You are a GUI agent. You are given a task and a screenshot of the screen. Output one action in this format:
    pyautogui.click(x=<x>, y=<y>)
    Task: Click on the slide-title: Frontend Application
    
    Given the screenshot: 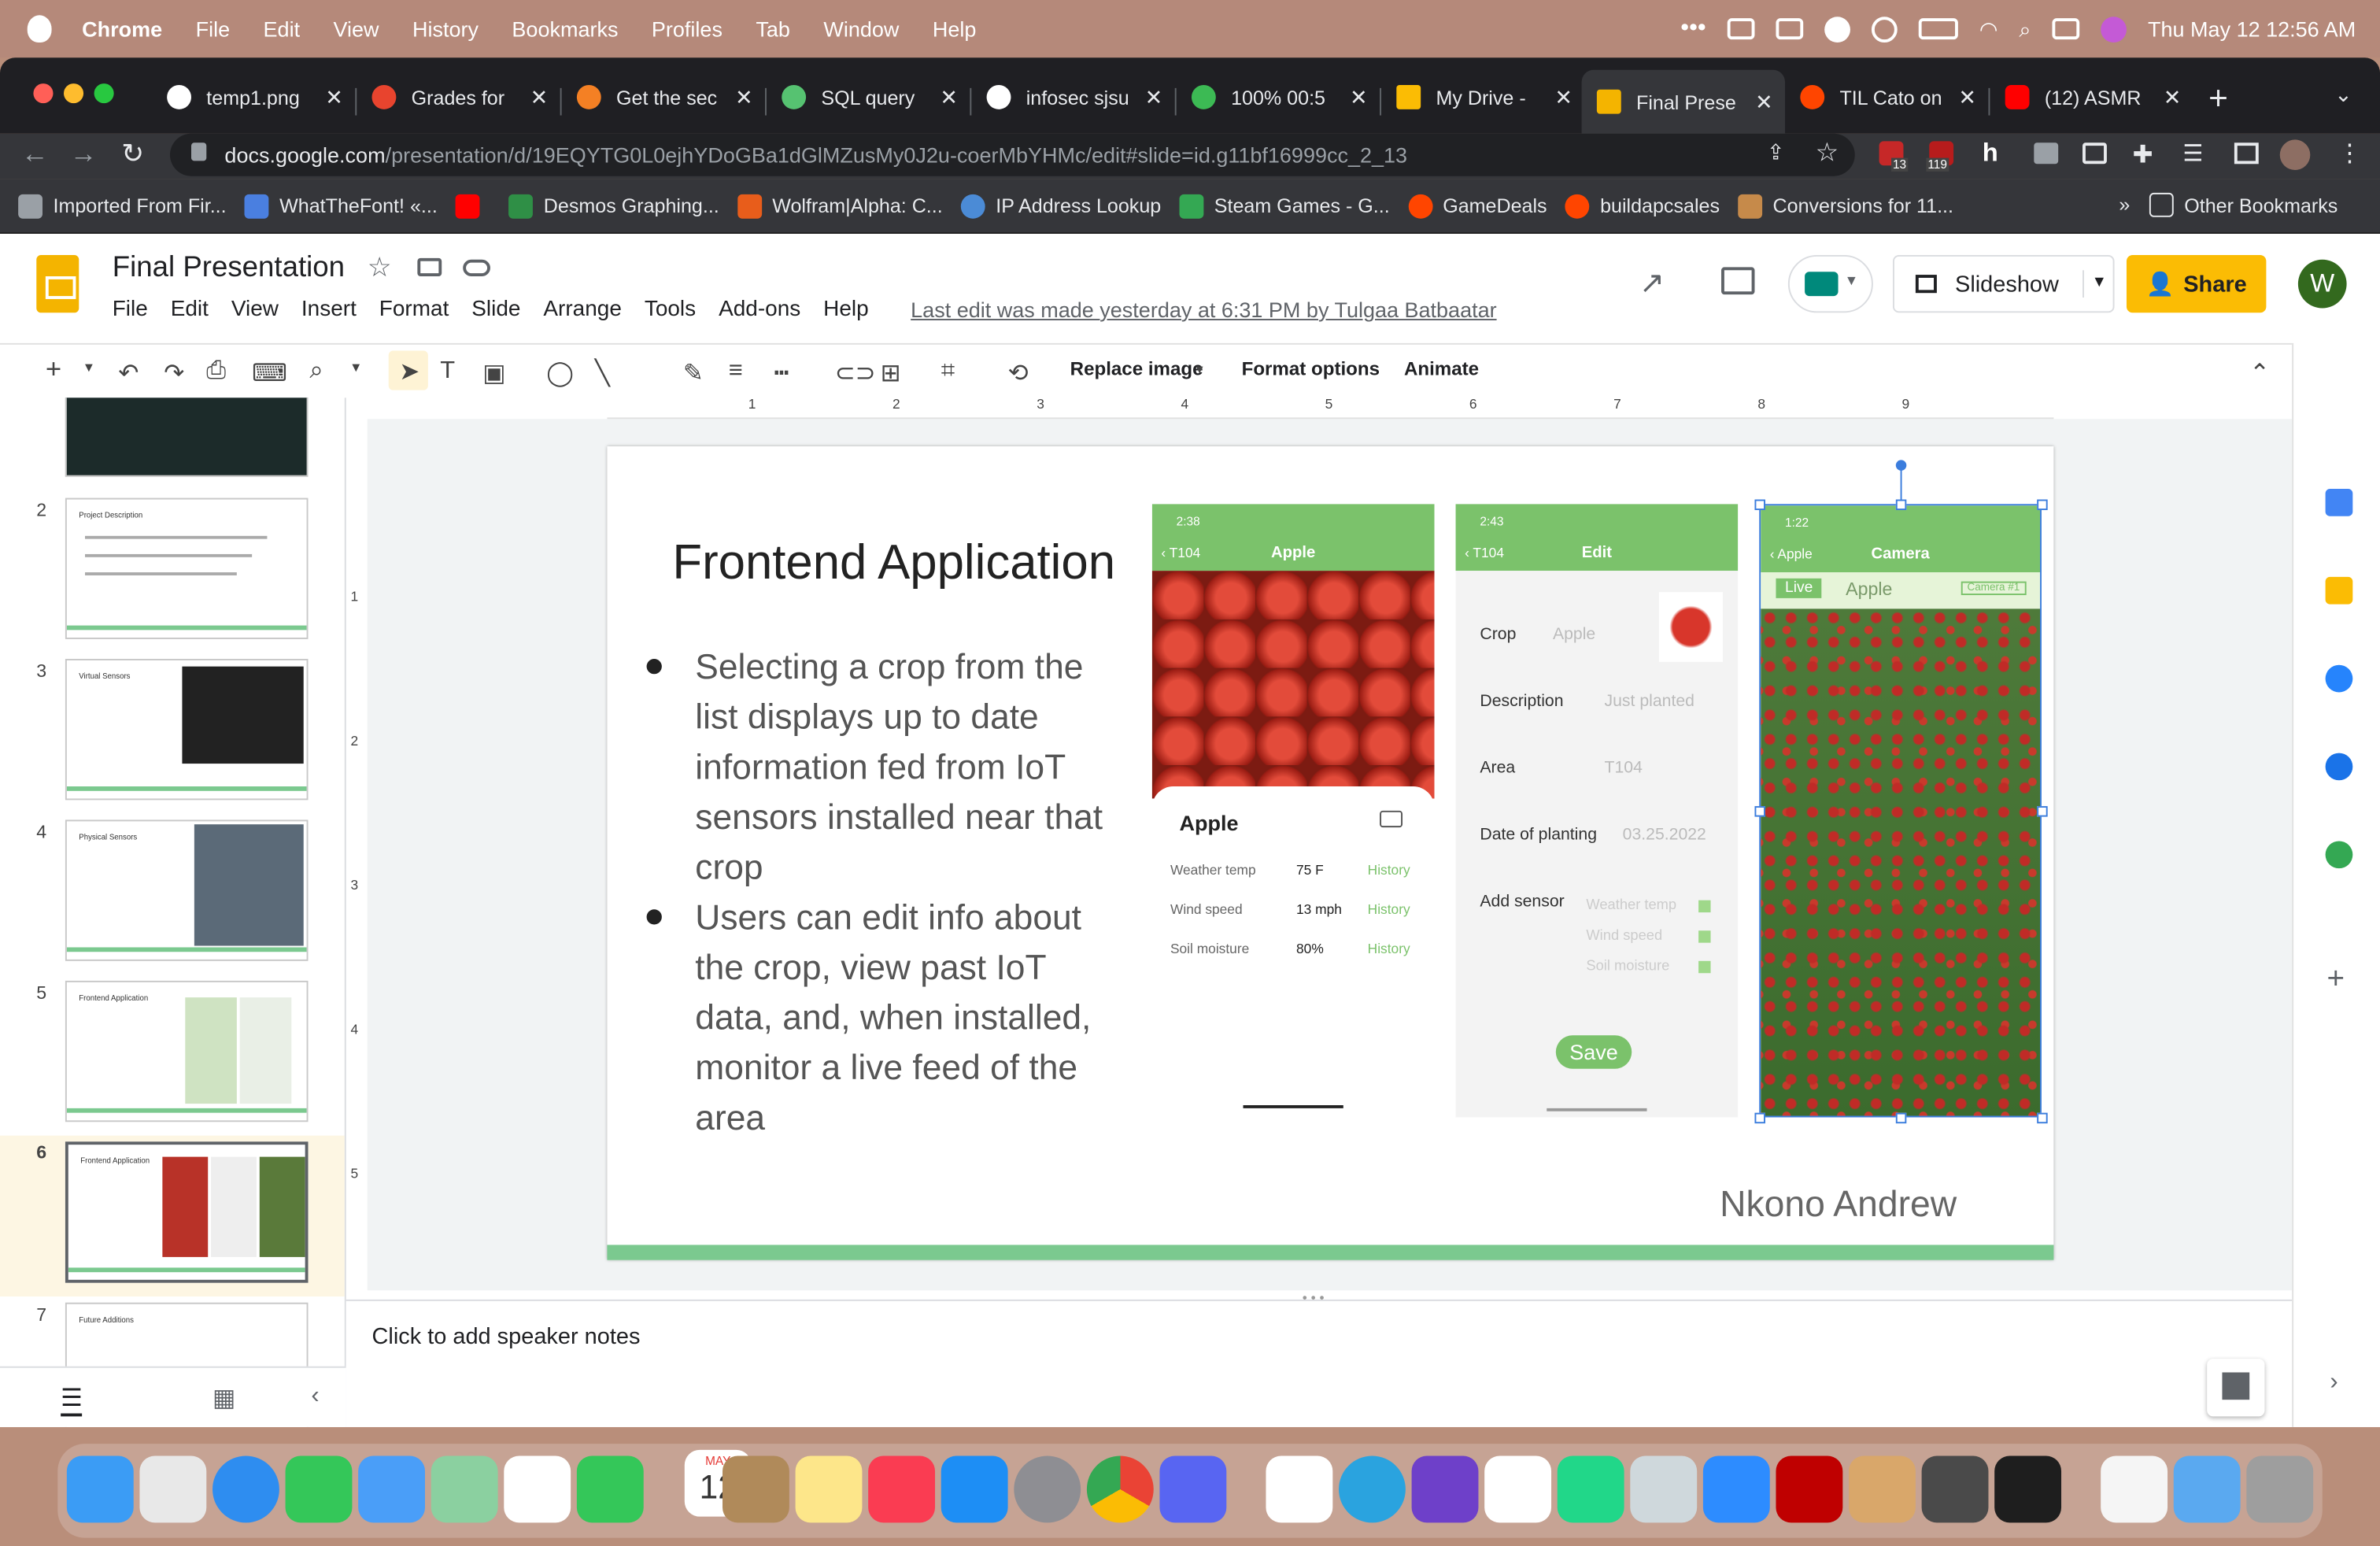 What is the action you would take?
    pyautogui.click(x=893, y=562)
    